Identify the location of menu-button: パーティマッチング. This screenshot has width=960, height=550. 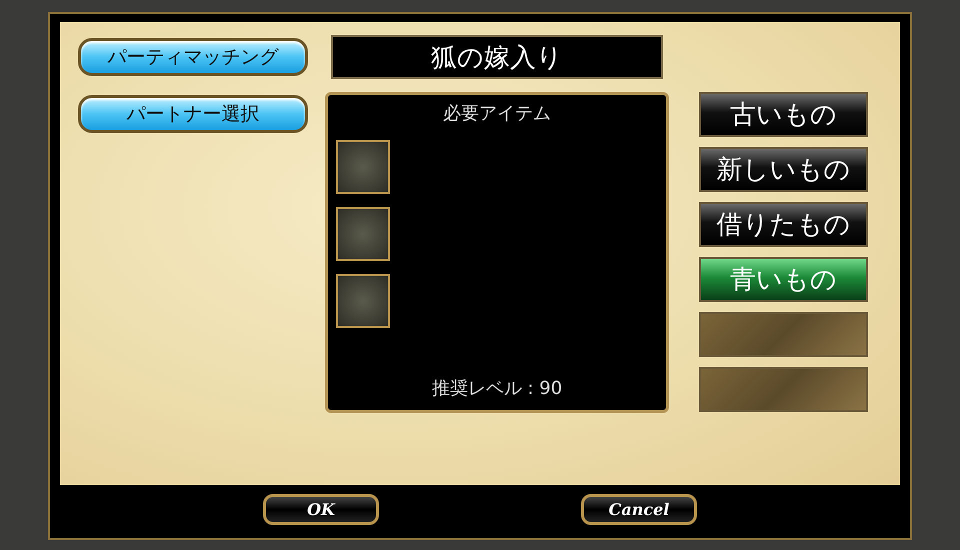
(193, 57).